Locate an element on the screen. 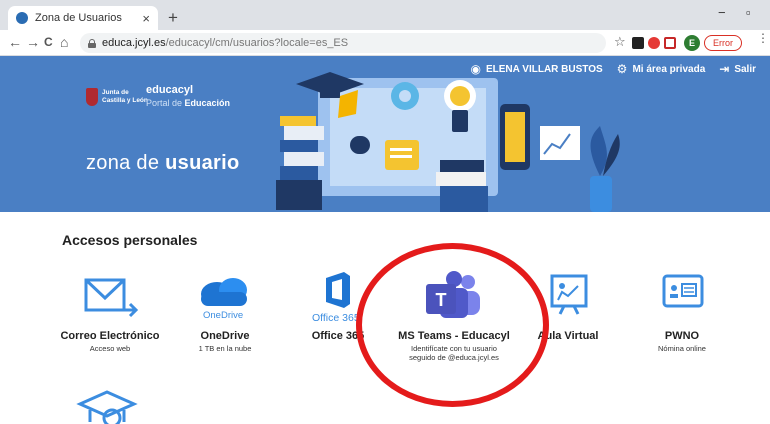  logout-link: ⇥ Salir is located at coordinates (737, 69).